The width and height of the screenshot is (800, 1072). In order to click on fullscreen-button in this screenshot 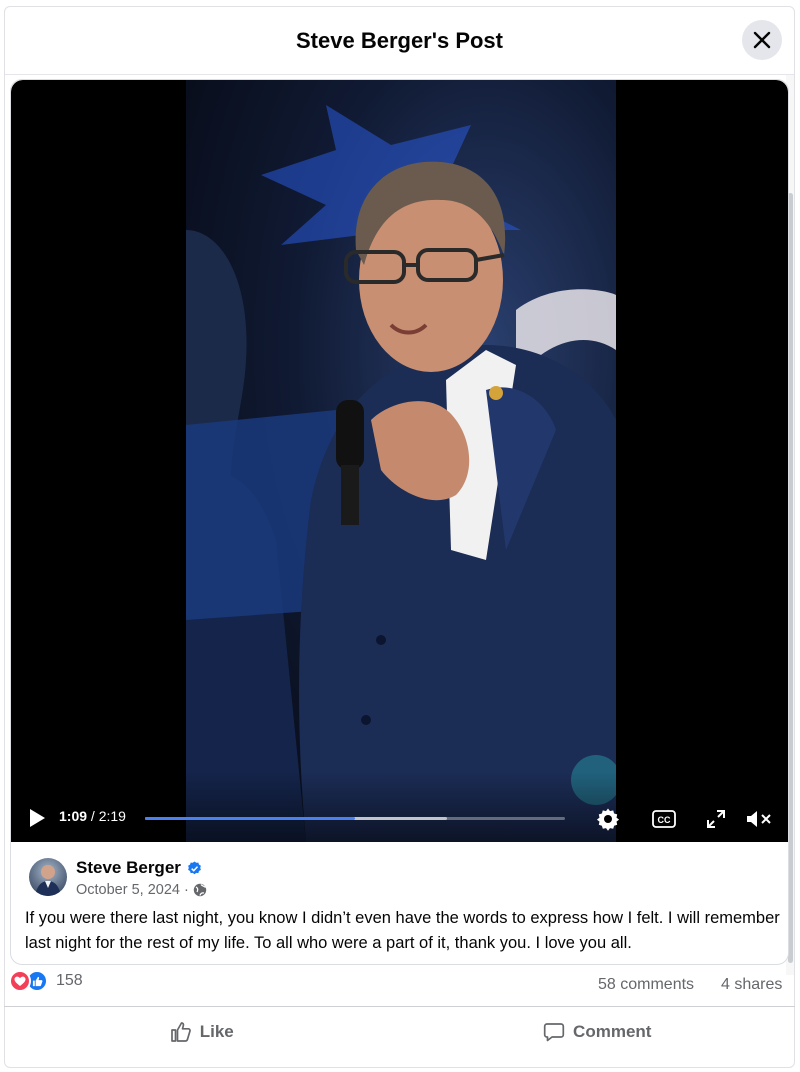, I will do `click(716, 819)`.